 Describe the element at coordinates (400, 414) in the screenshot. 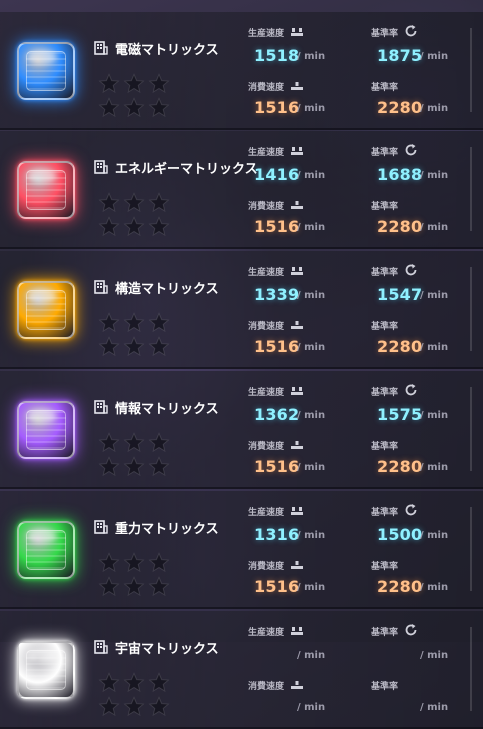

I see `base-rate-value: 1575` at that location.